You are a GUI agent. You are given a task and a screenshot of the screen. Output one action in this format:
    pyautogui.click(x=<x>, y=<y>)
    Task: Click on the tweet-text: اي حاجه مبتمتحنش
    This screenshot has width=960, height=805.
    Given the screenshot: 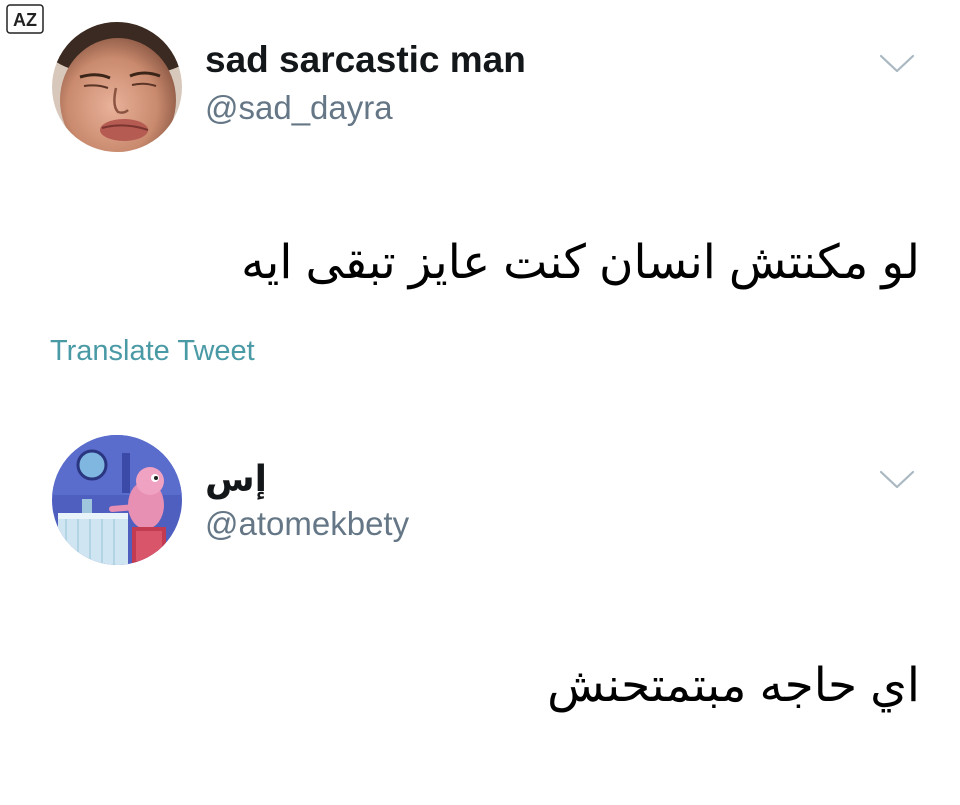 What is the action you would take?
    pyautogui.click(x=733, y=684)
    